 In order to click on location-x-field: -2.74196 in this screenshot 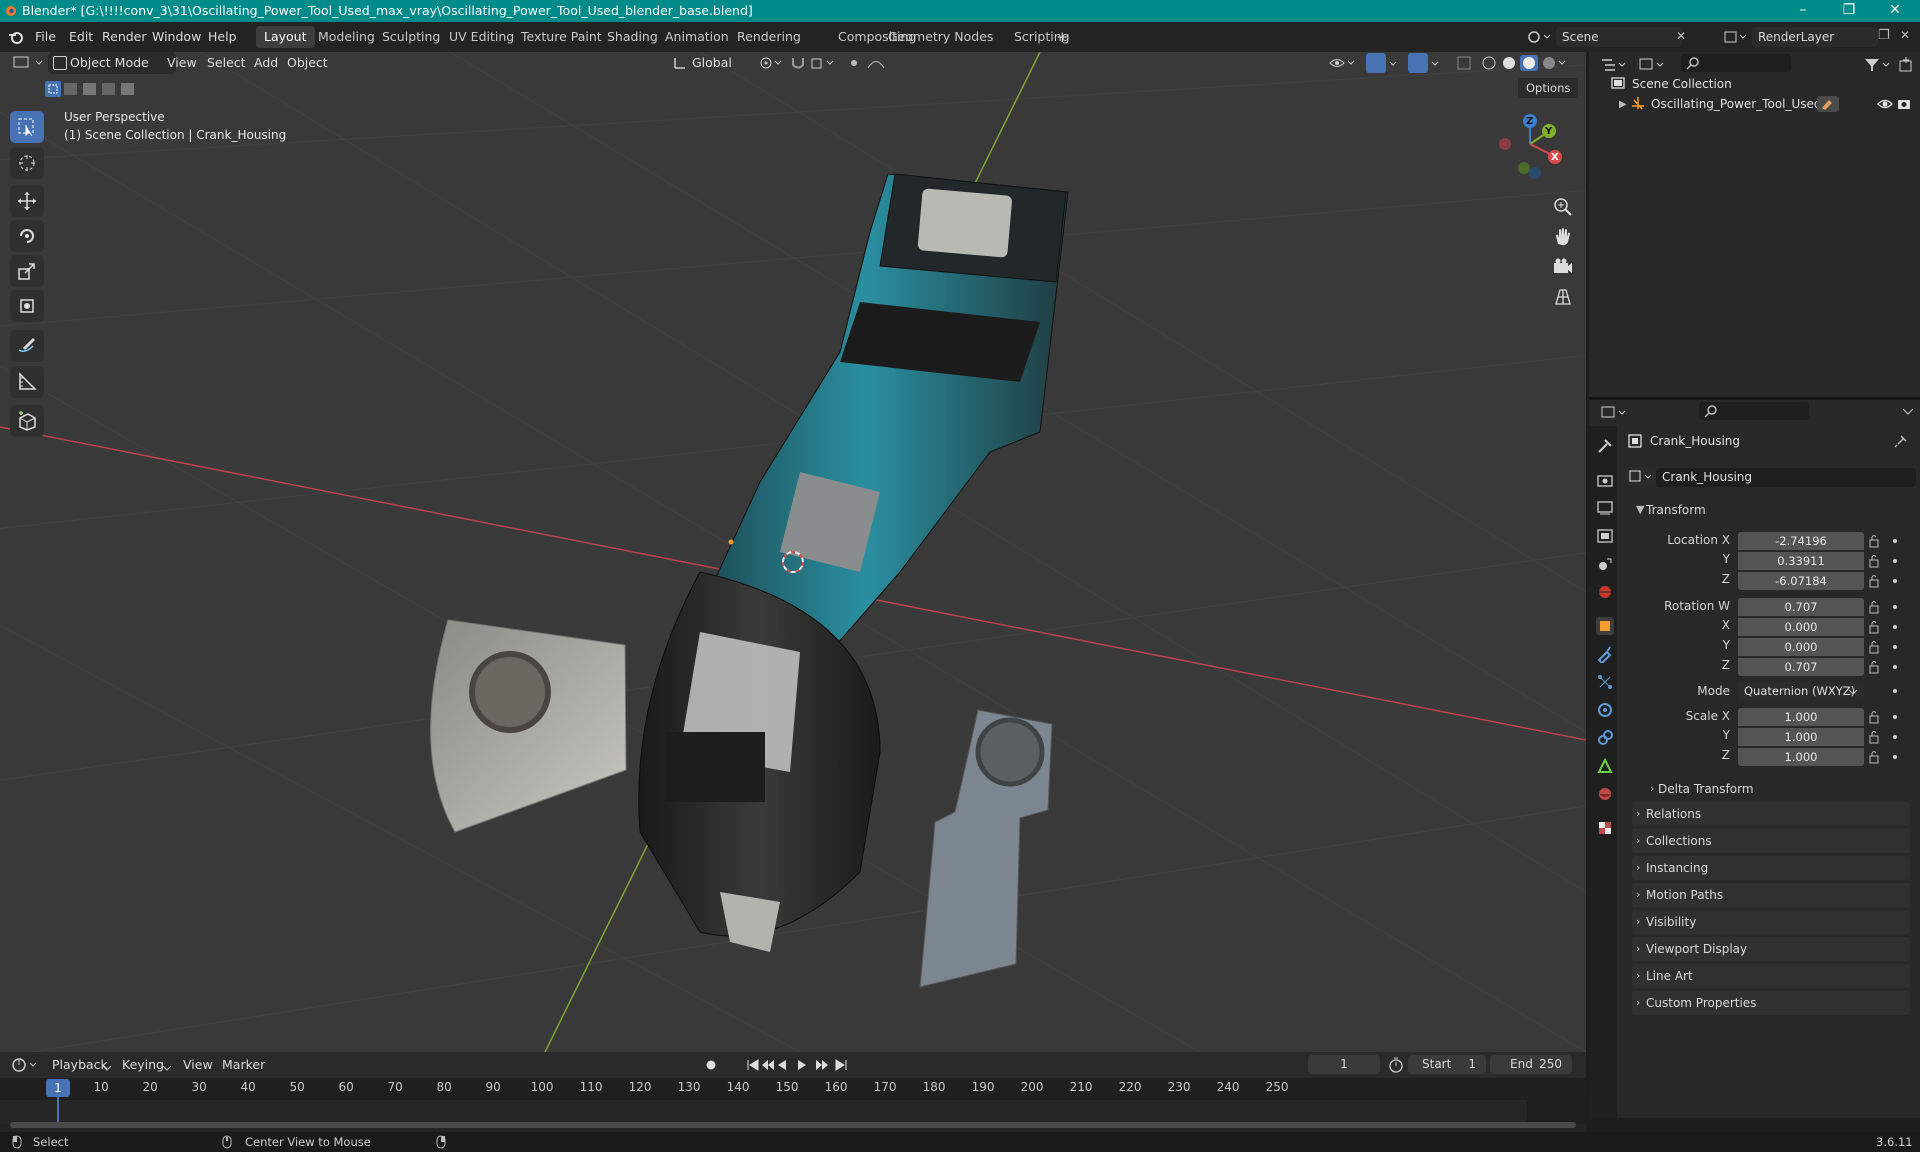, I will do `click(1801, 541)`.